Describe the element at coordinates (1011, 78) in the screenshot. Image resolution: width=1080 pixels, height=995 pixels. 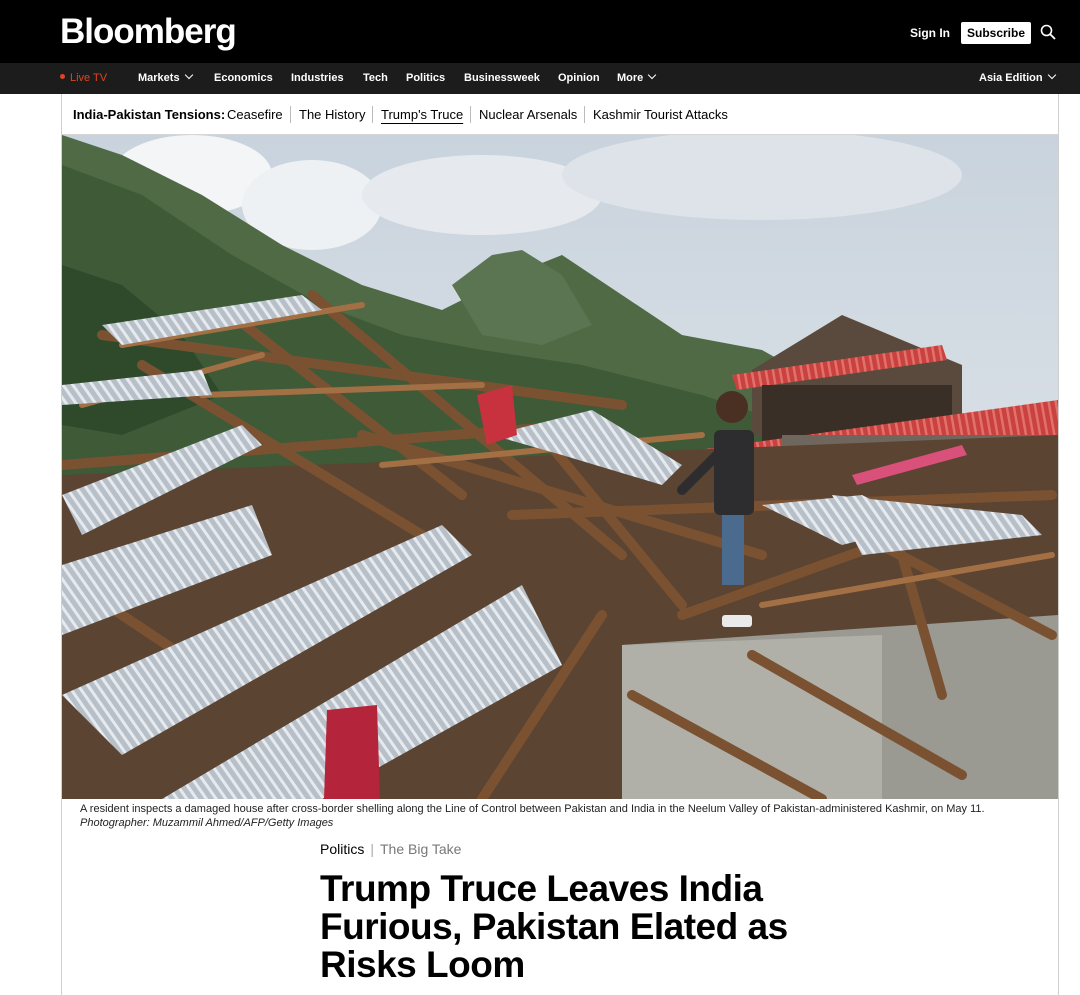
I see `edition-label: Asia Edition` at that location.